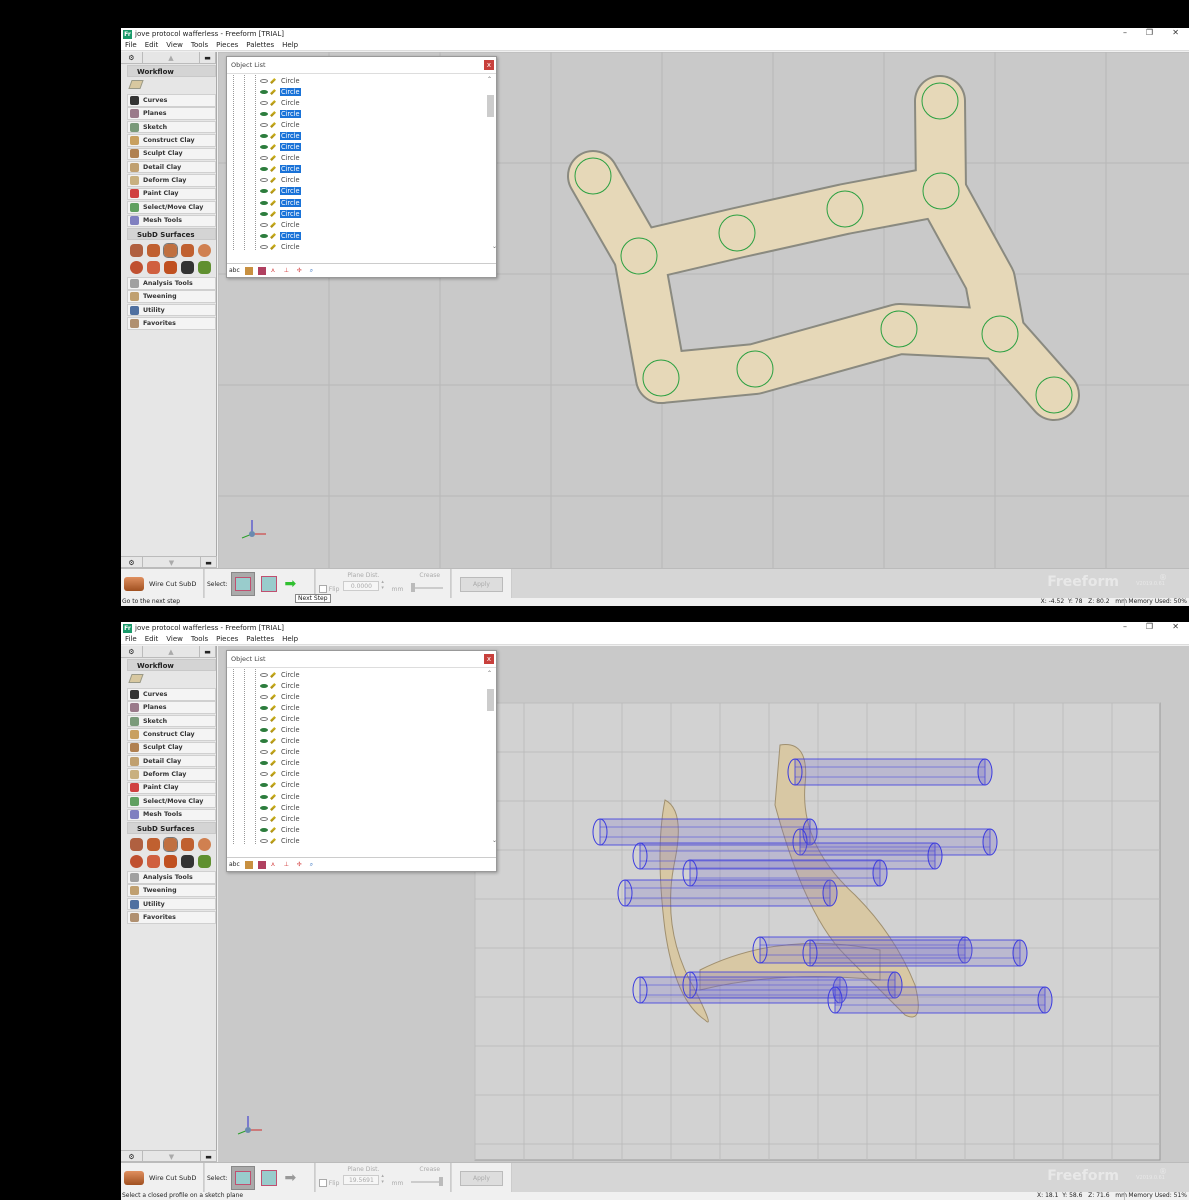  What do you see at coordinates (314, 865) in the screenshot?
I see `search-icon: ⌕` at bounding box center [314, 865].